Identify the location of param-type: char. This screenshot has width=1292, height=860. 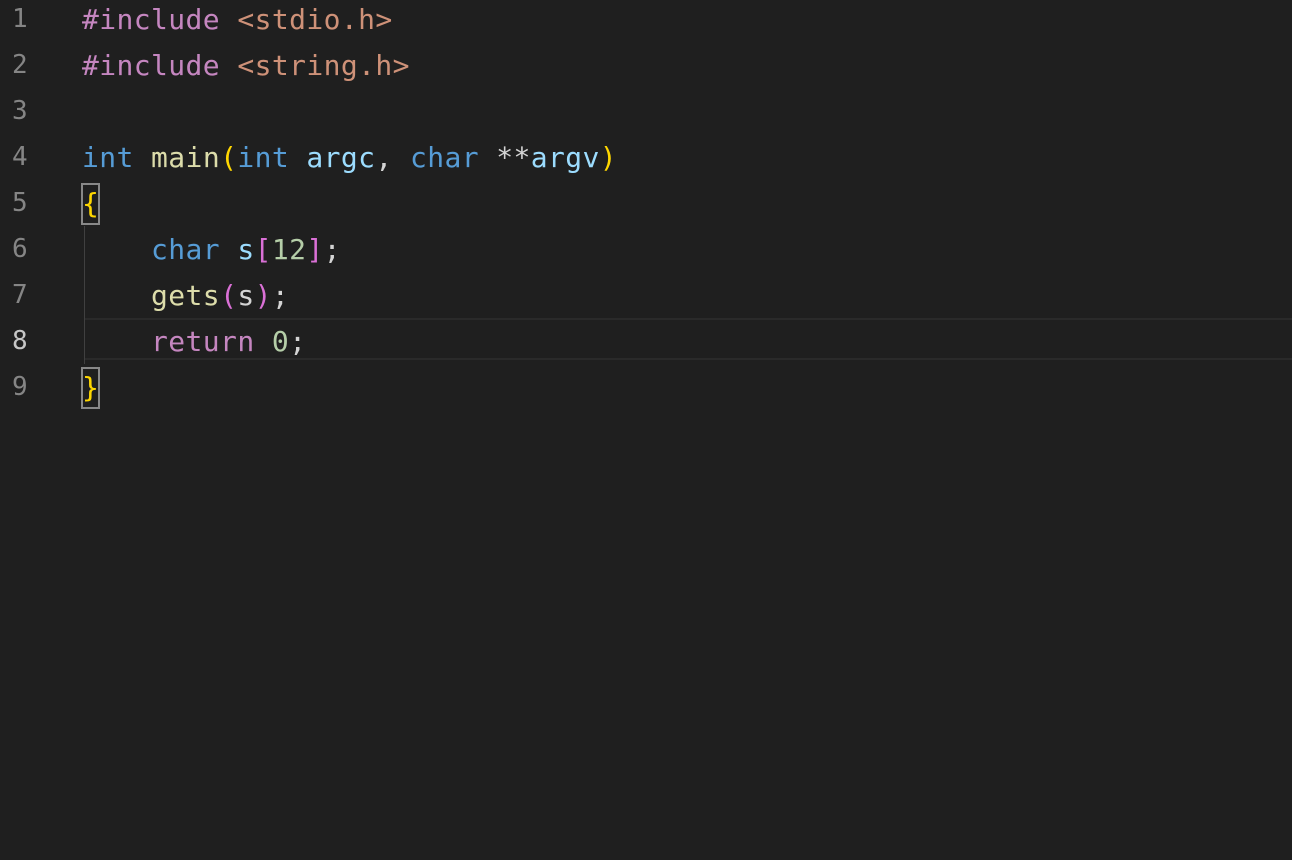
(444, 157).